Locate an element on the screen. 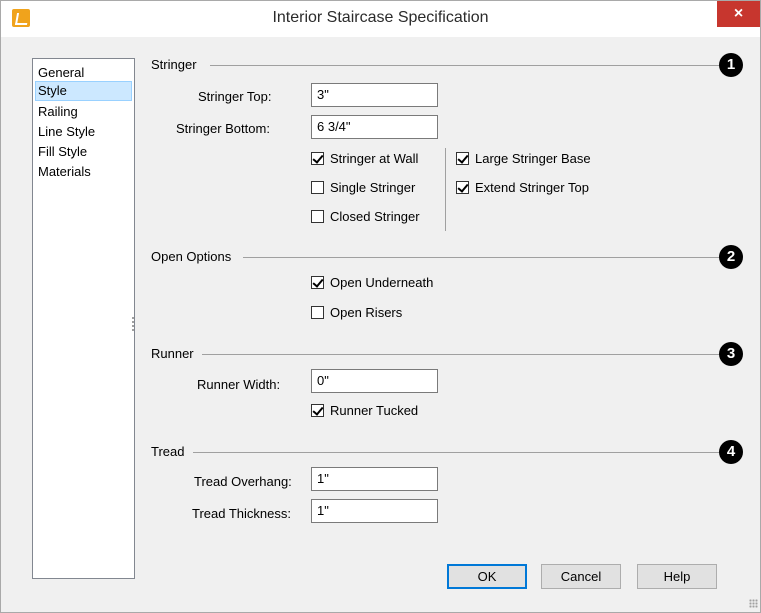 This screenshot has height=613, width=761. stringer-top-label: Stringer Top: is located at coordinates (235, 96).